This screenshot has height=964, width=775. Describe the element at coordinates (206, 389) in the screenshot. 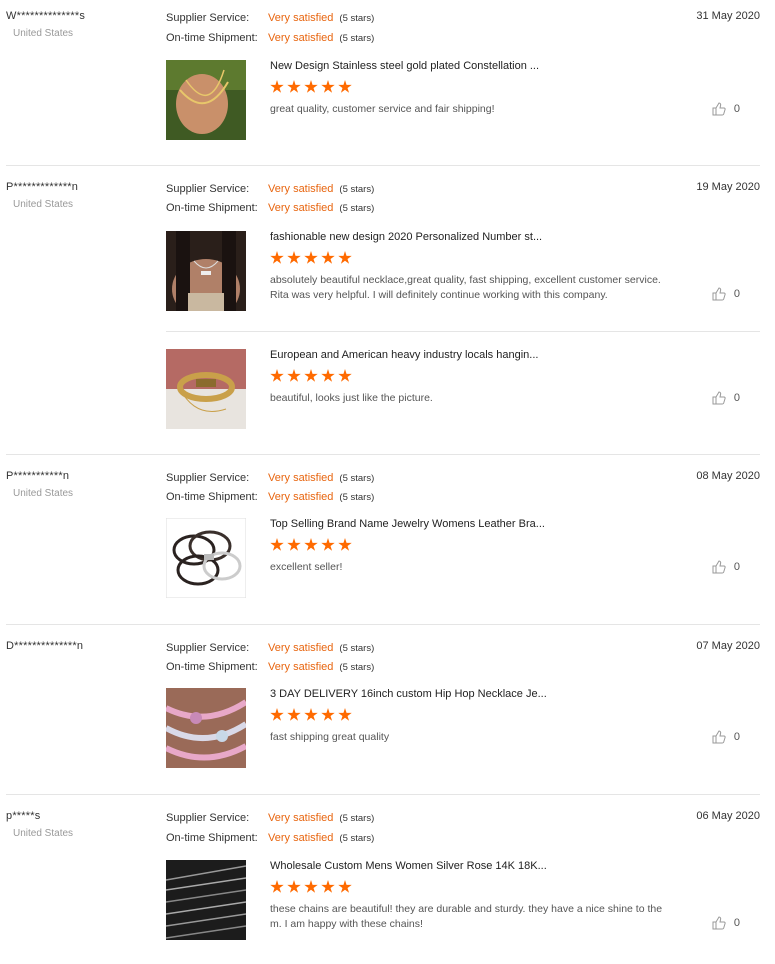

I see `gold-bangle-image` at that location.